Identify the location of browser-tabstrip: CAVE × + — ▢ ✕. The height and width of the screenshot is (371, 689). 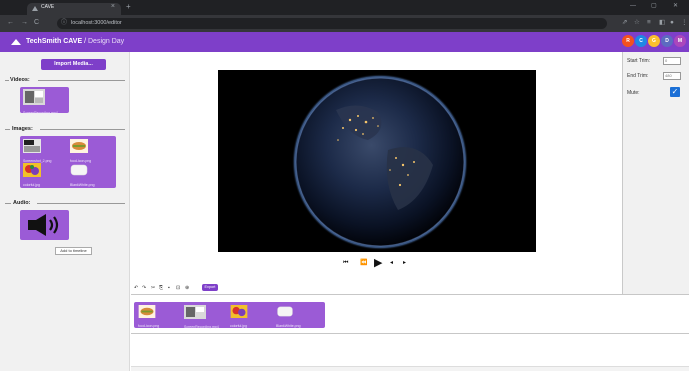
(344, 7).